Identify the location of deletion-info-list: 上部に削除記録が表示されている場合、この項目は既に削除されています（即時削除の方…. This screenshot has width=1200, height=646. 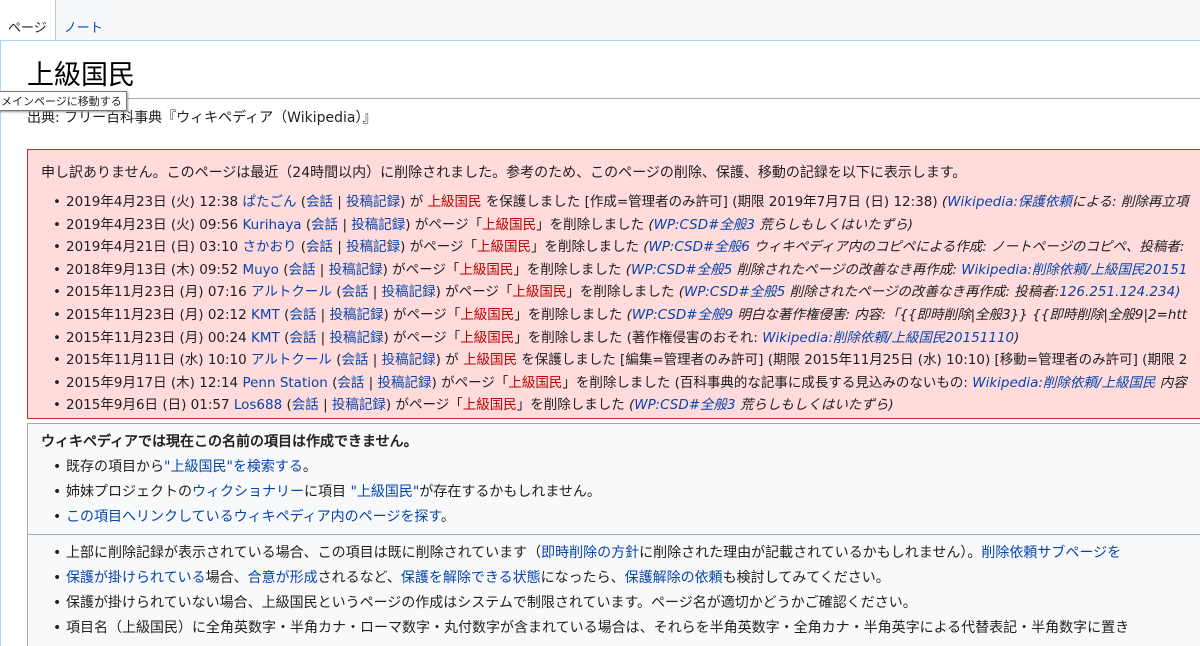
(590, 591).